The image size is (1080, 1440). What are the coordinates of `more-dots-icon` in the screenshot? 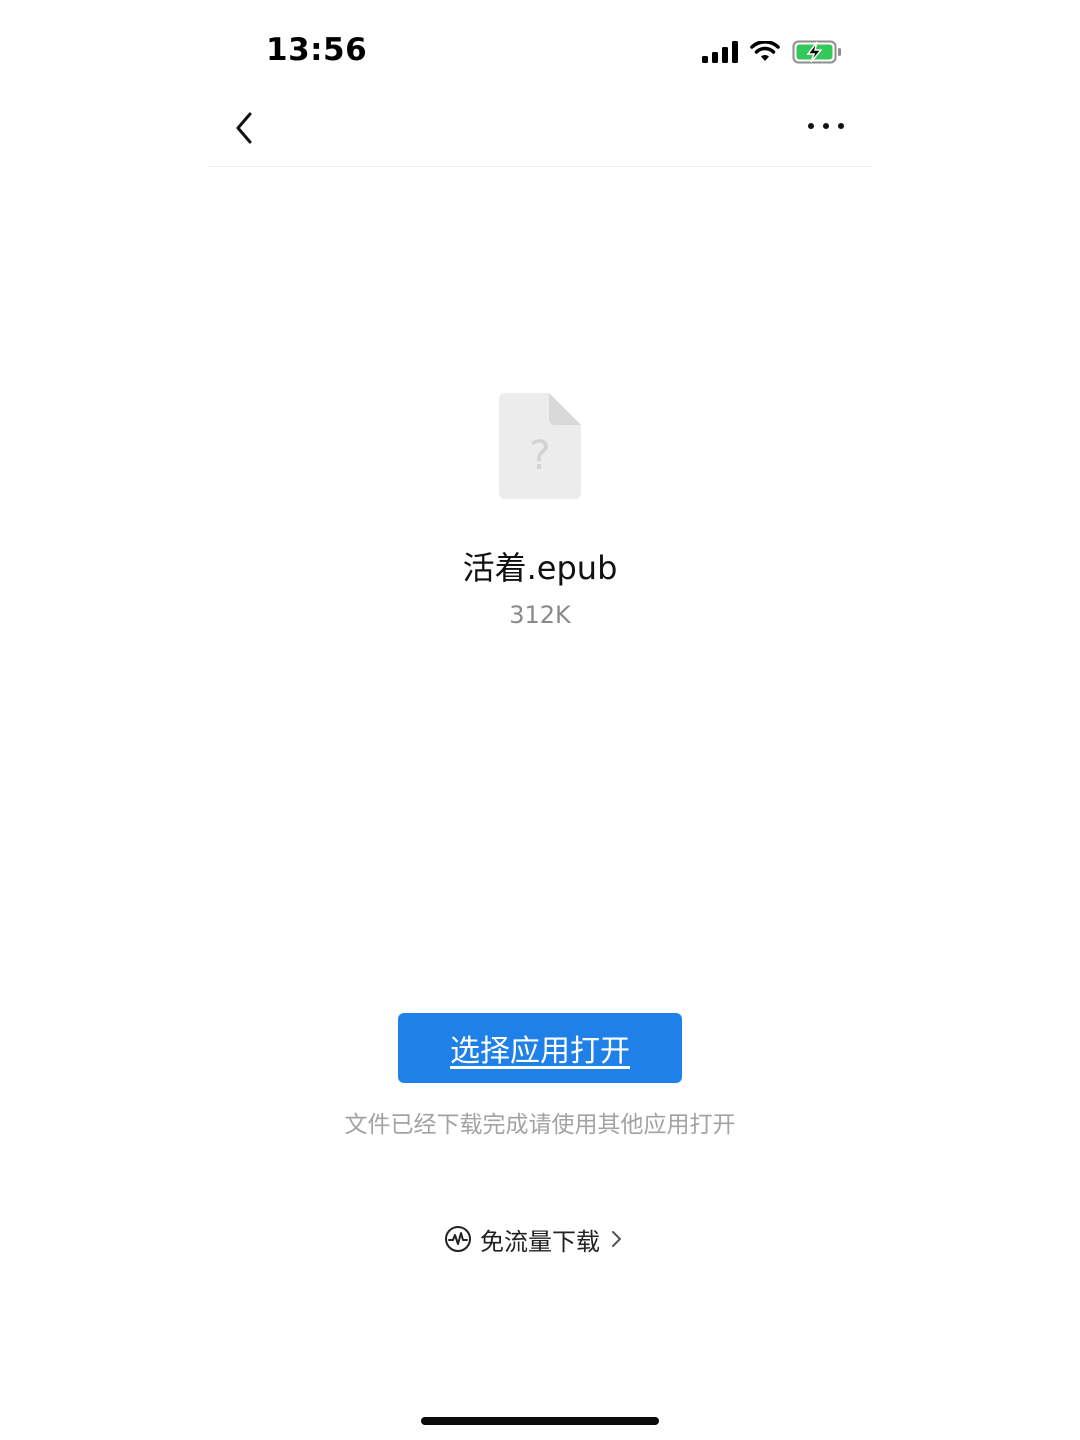 It's located at (826, 126).